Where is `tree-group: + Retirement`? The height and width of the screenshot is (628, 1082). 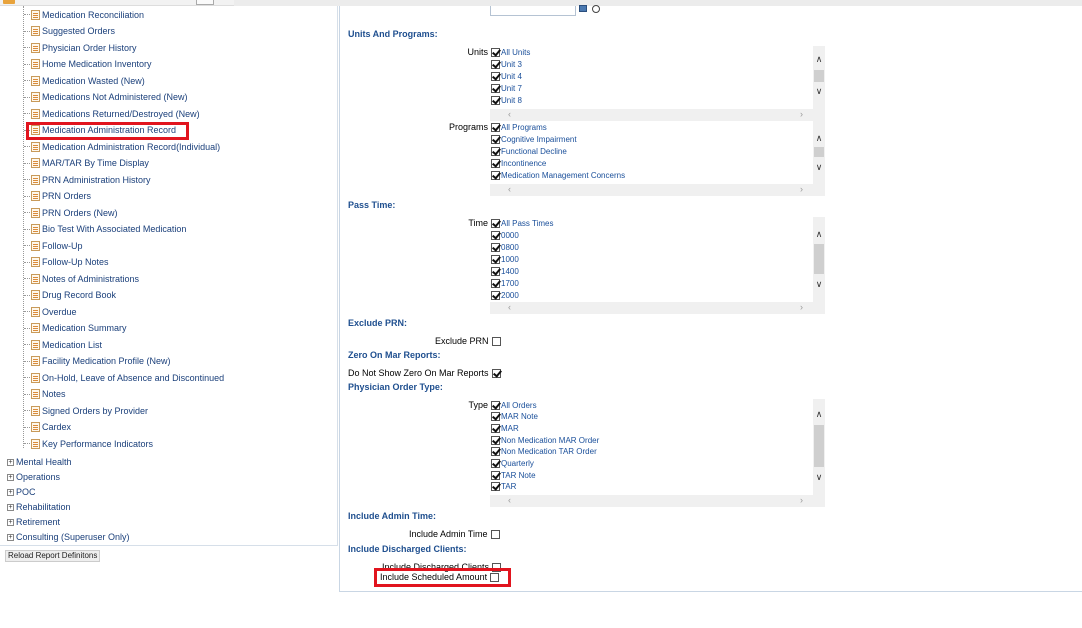 tree-group: + Retirement is located at coordinates (33, 522).